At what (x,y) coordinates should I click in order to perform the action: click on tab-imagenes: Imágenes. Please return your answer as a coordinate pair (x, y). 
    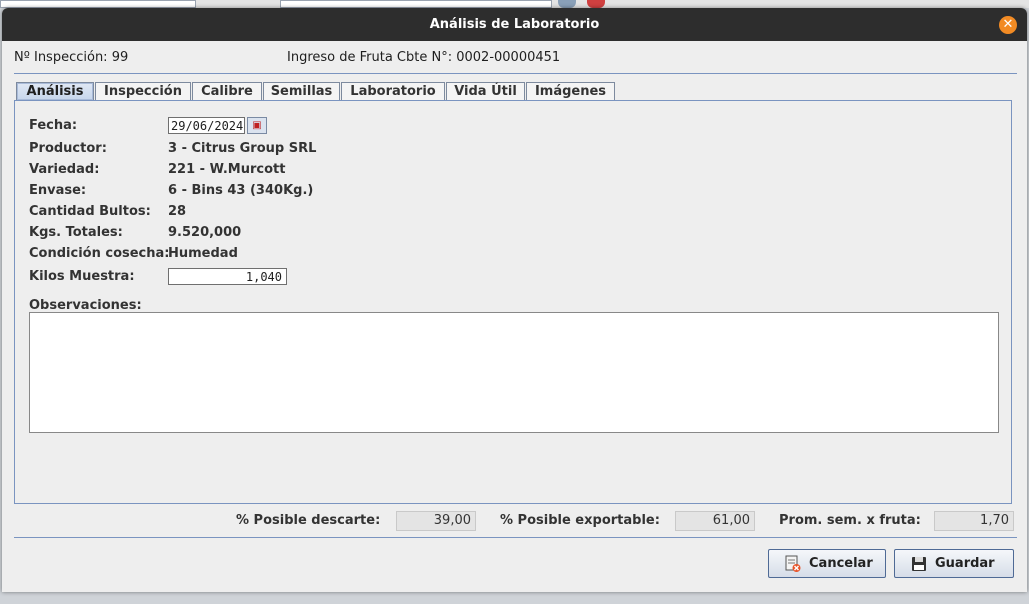
    Looking at the image, I should click on (570, 91).